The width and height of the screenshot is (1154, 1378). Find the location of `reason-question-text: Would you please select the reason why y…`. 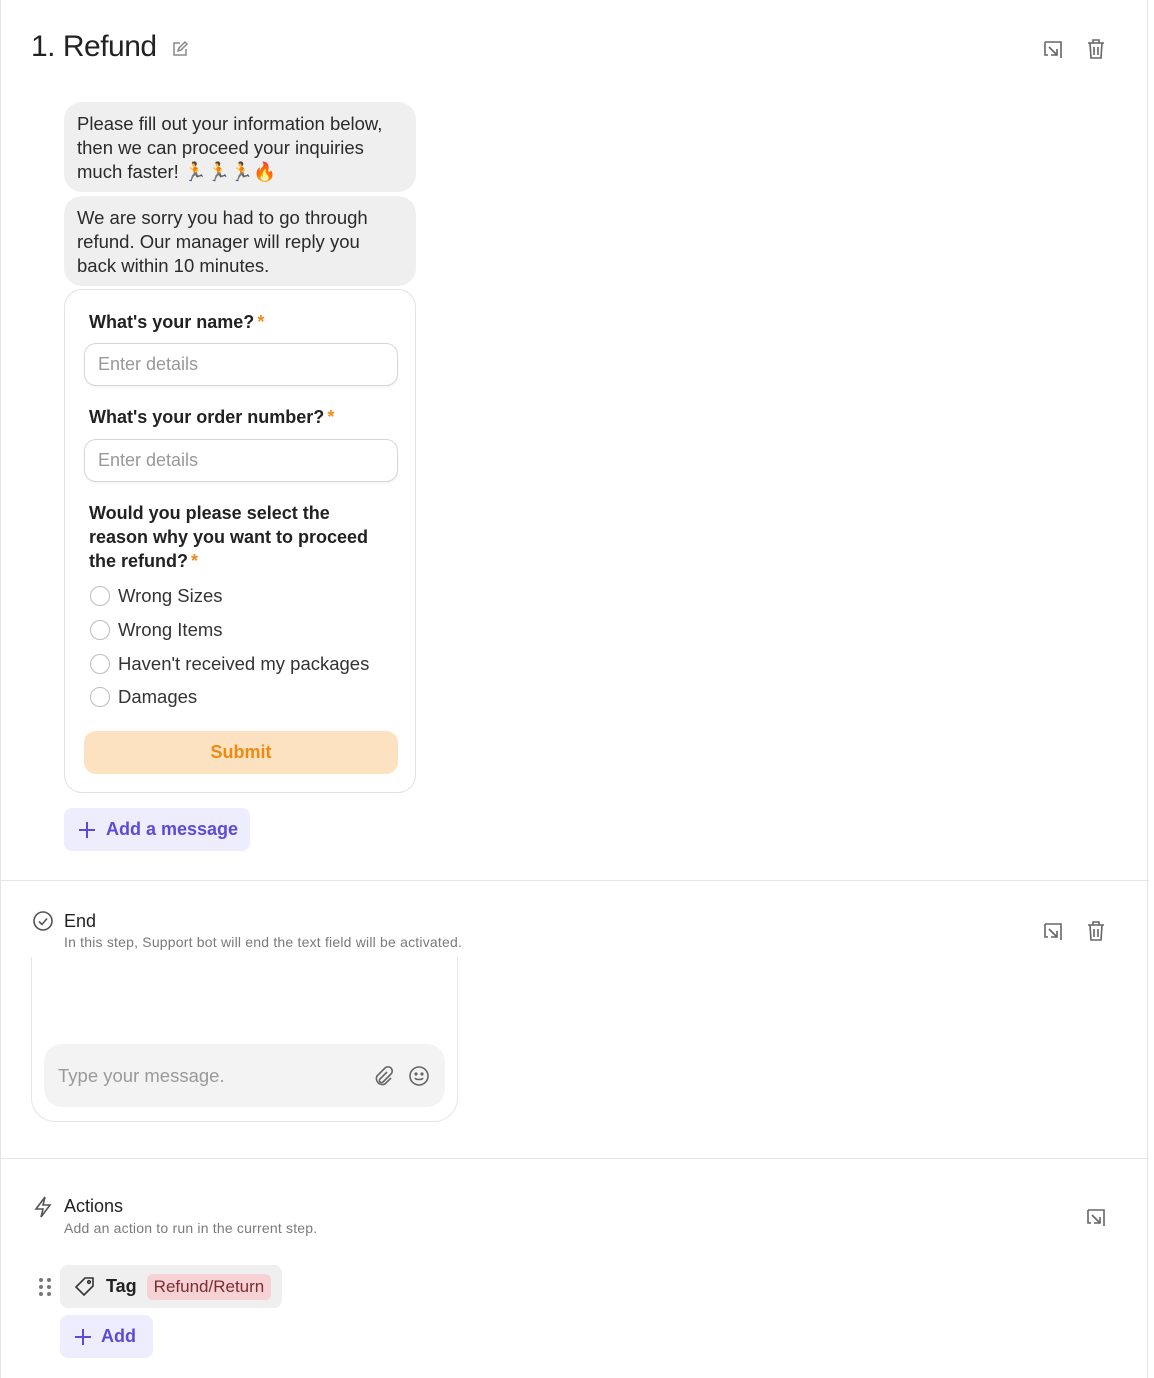

reason-question-text: Would you please select the reason why y… is located at coordinates (229, 537).